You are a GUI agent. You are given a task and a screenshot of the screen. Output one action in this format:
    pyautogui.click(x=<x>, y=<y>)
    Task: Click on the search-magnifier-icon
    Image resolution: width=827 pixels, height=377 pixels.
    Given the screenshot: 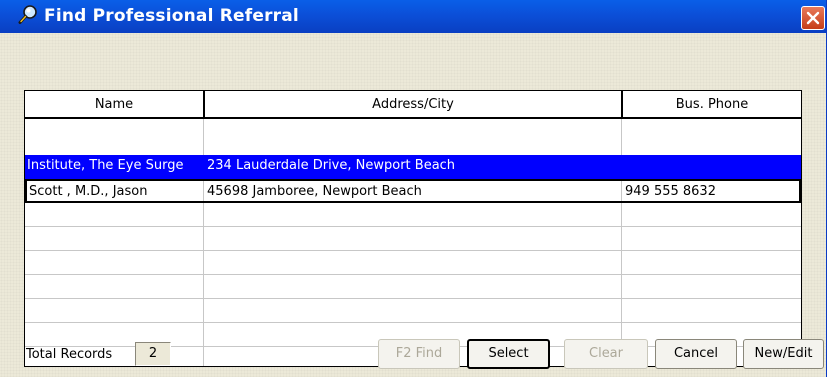 What is the action you would take?
    pyautogui.click(x=29, y=15)
    